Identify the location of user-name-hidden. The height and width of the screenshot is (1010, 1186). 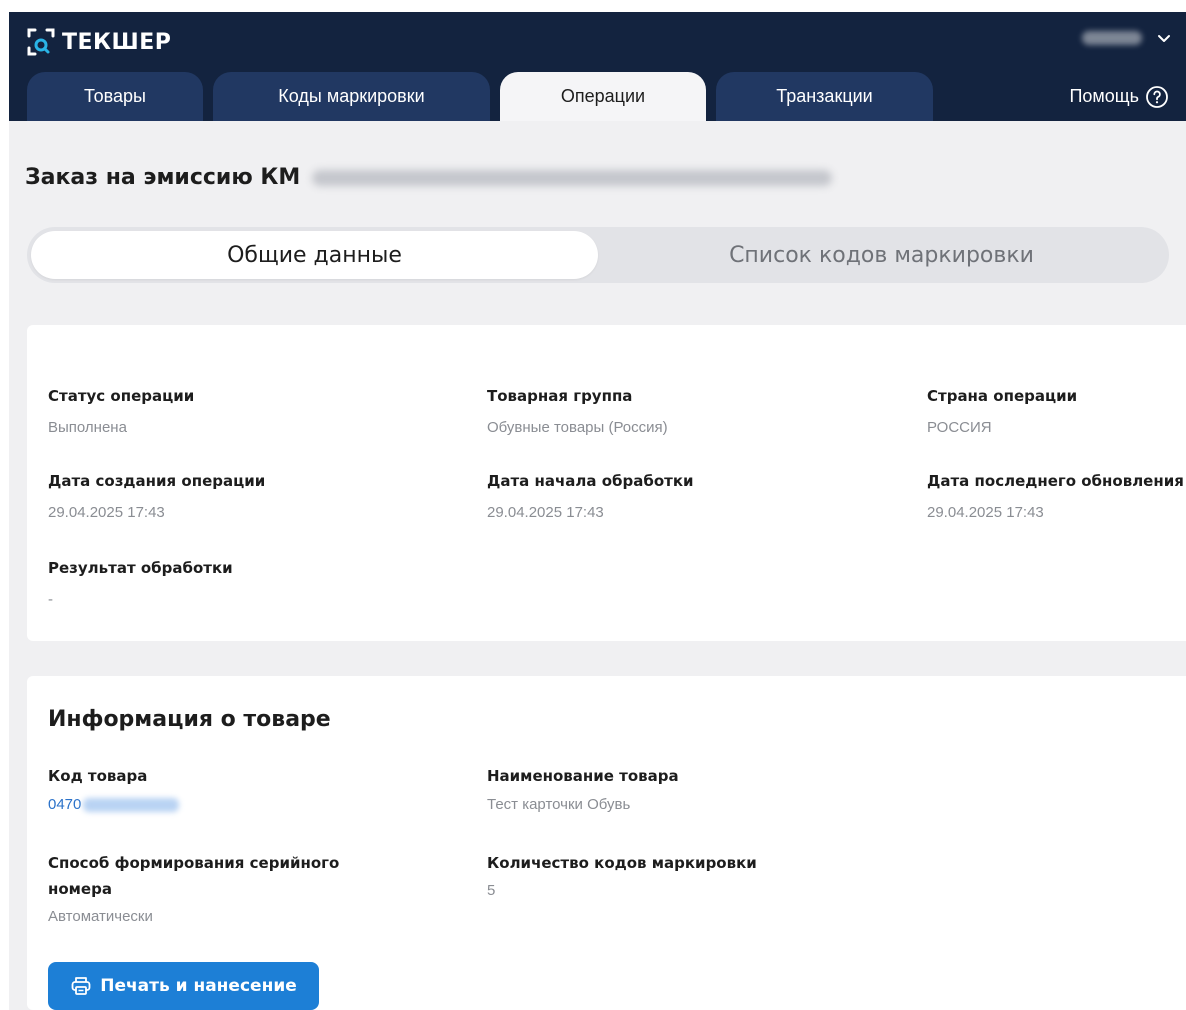
(1112, 38).